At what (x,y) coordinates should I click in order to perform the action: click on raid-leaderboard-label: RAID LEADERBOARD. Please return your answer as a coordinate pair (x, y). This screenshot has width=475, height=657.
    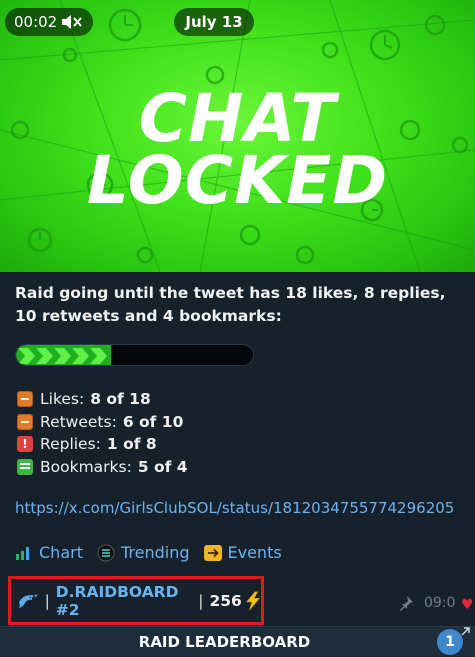
    Looking at the image, I should click on (224, 642).